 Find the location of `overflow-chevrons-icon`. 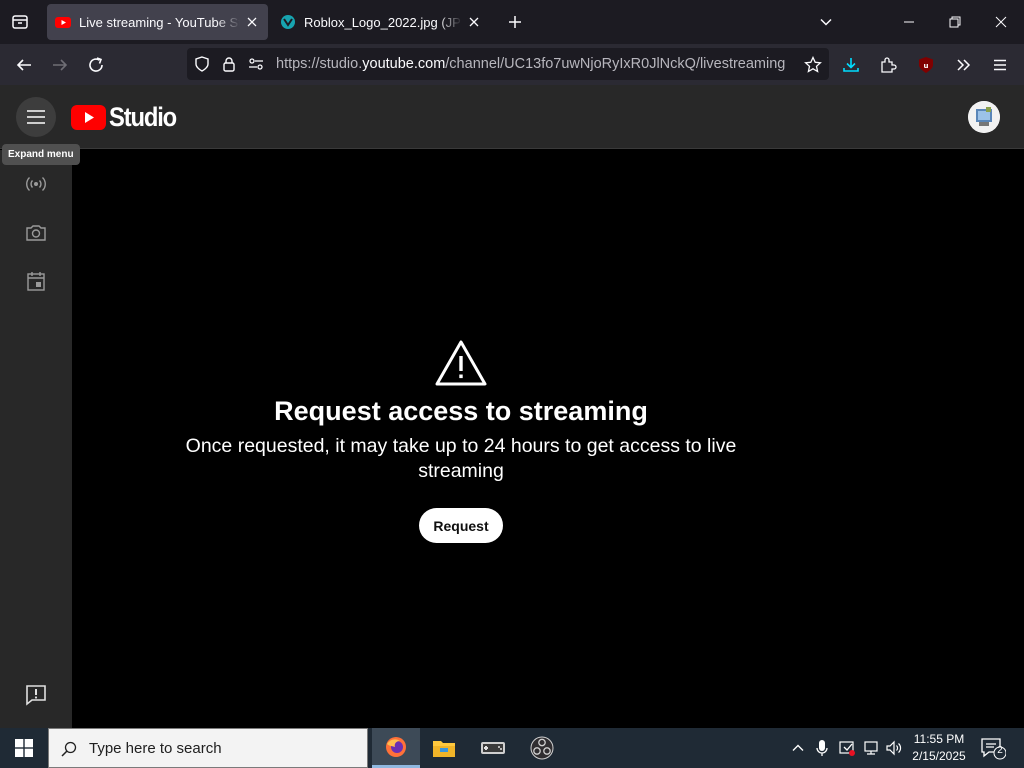

overflow-chevrons-icon is located at coordinates (963, 65).